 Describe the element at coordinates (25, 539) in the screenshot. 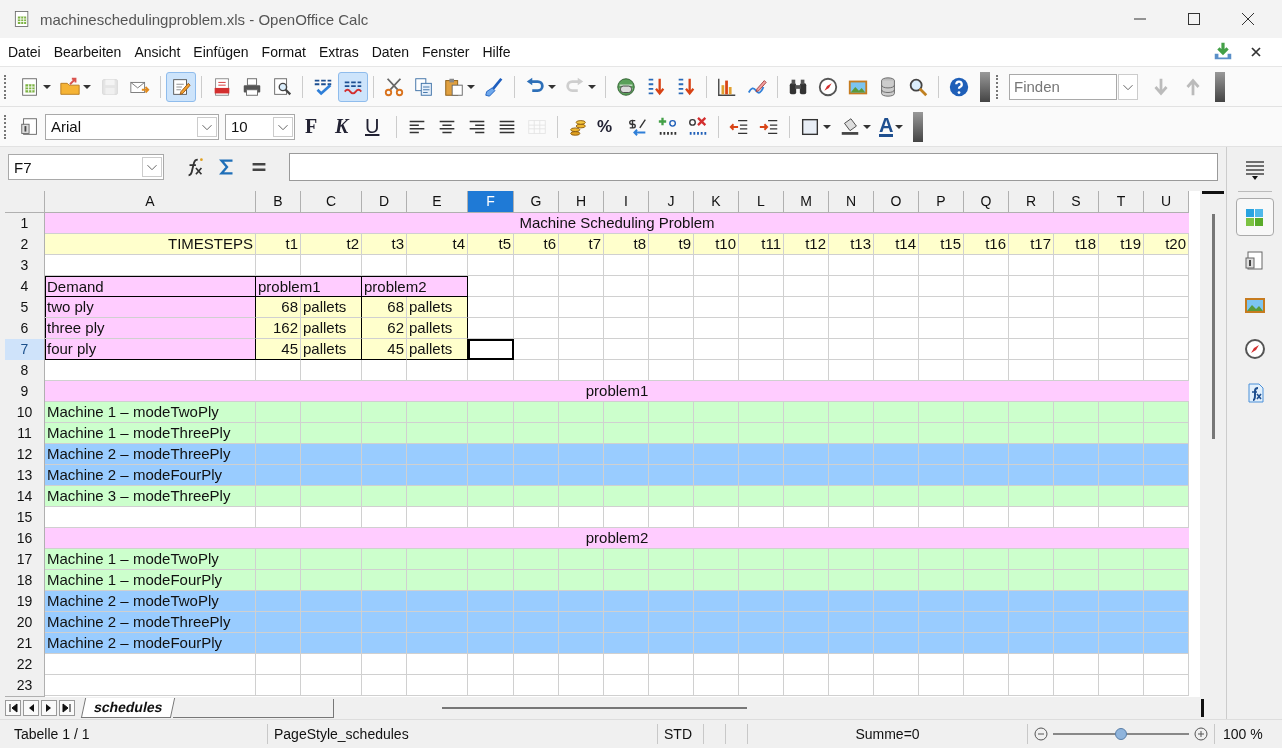

I see `row-header: 16` at that location.